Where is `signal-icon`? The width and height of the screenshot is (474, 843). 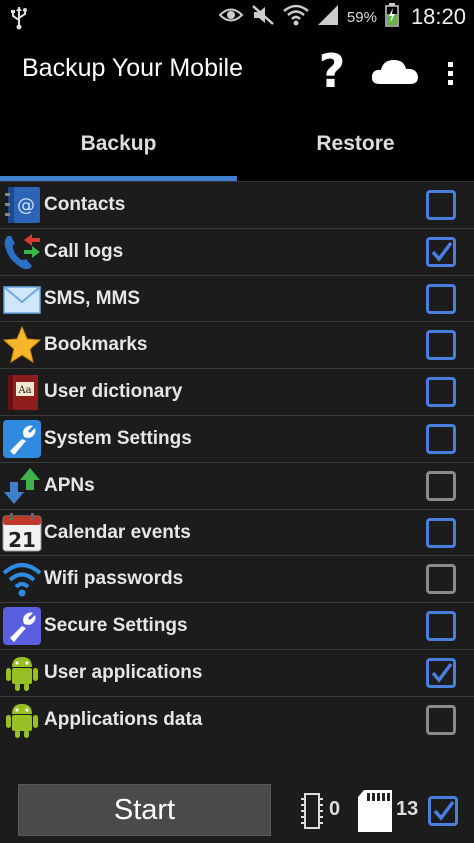
signal-icon is located at coordinates (328, 17).